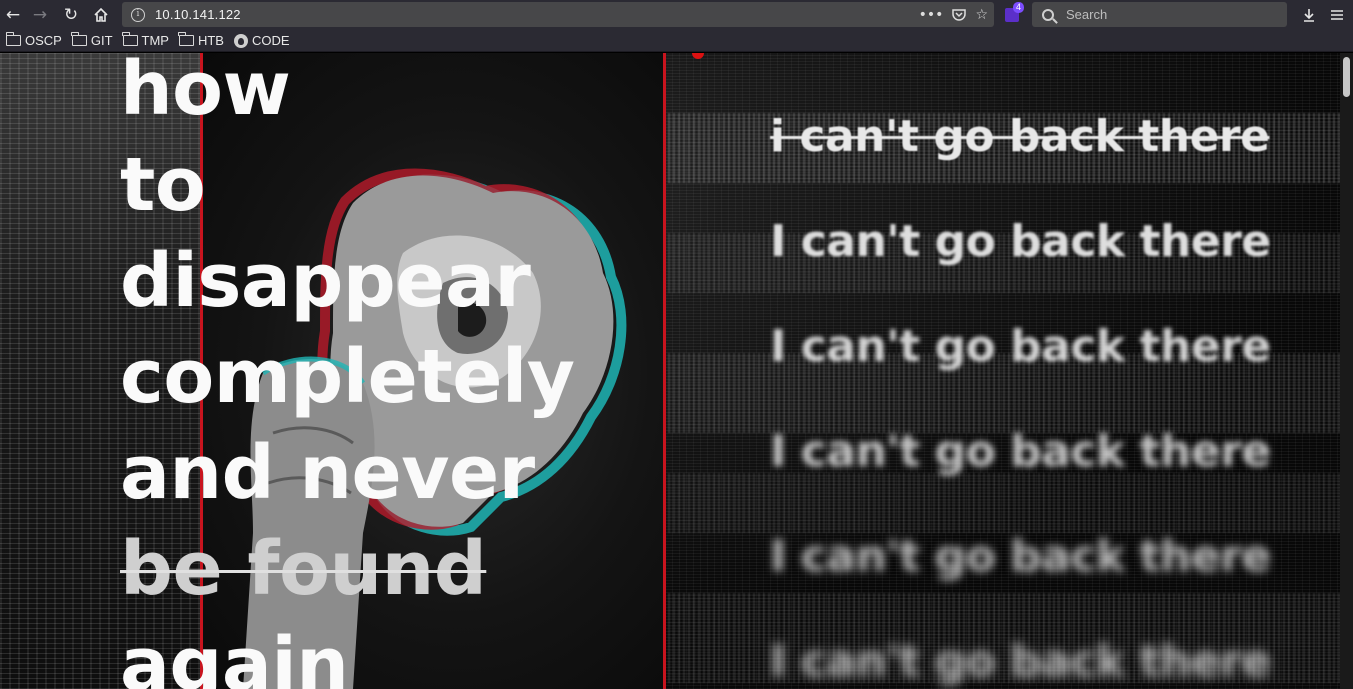  What do you see at coordinates (1004, 503) in the screenshot?
I see `static-noise-band` at bounding box center [1004, 503].